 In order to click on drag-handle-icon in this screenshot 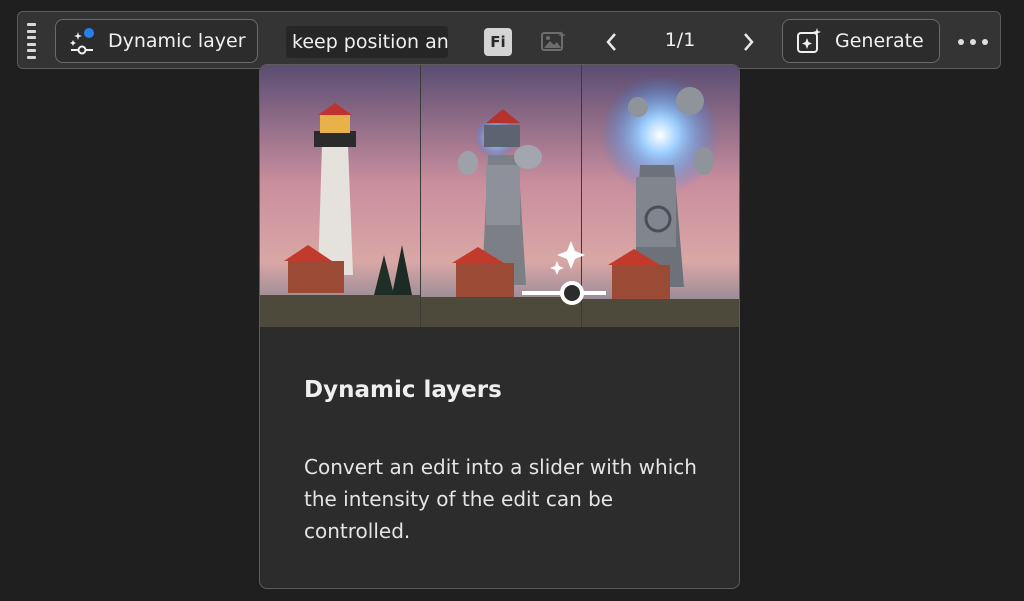, I will do `click(31, 41)`.